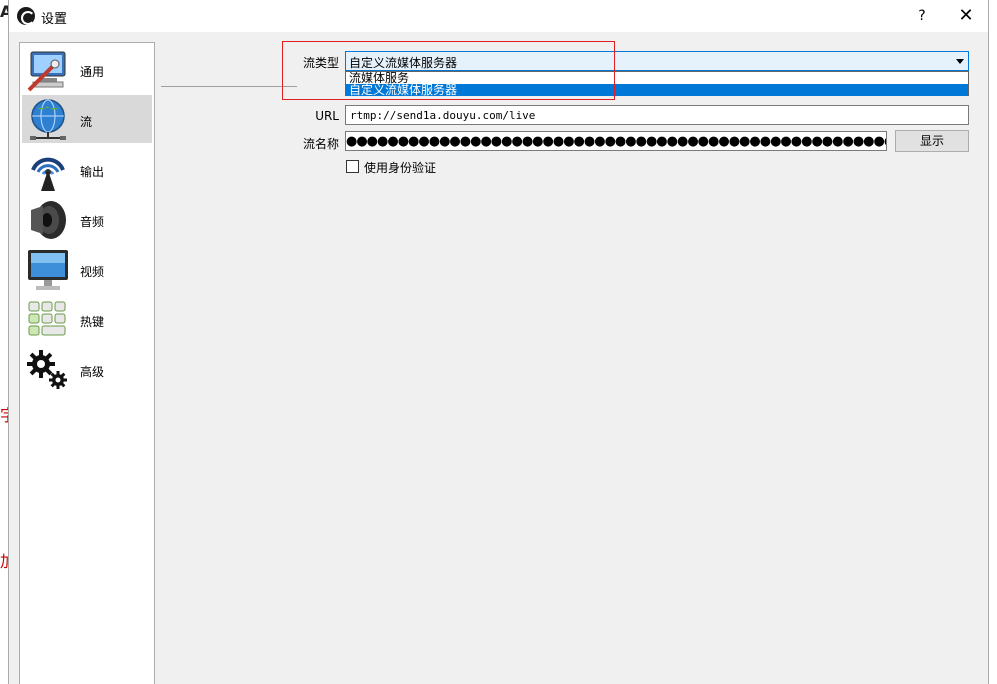 This screenshot has width=997, height=684. Describe the element at coordinates (92, 172) in the screenshot. I see `sidebar-item-label: 输出` at that location.